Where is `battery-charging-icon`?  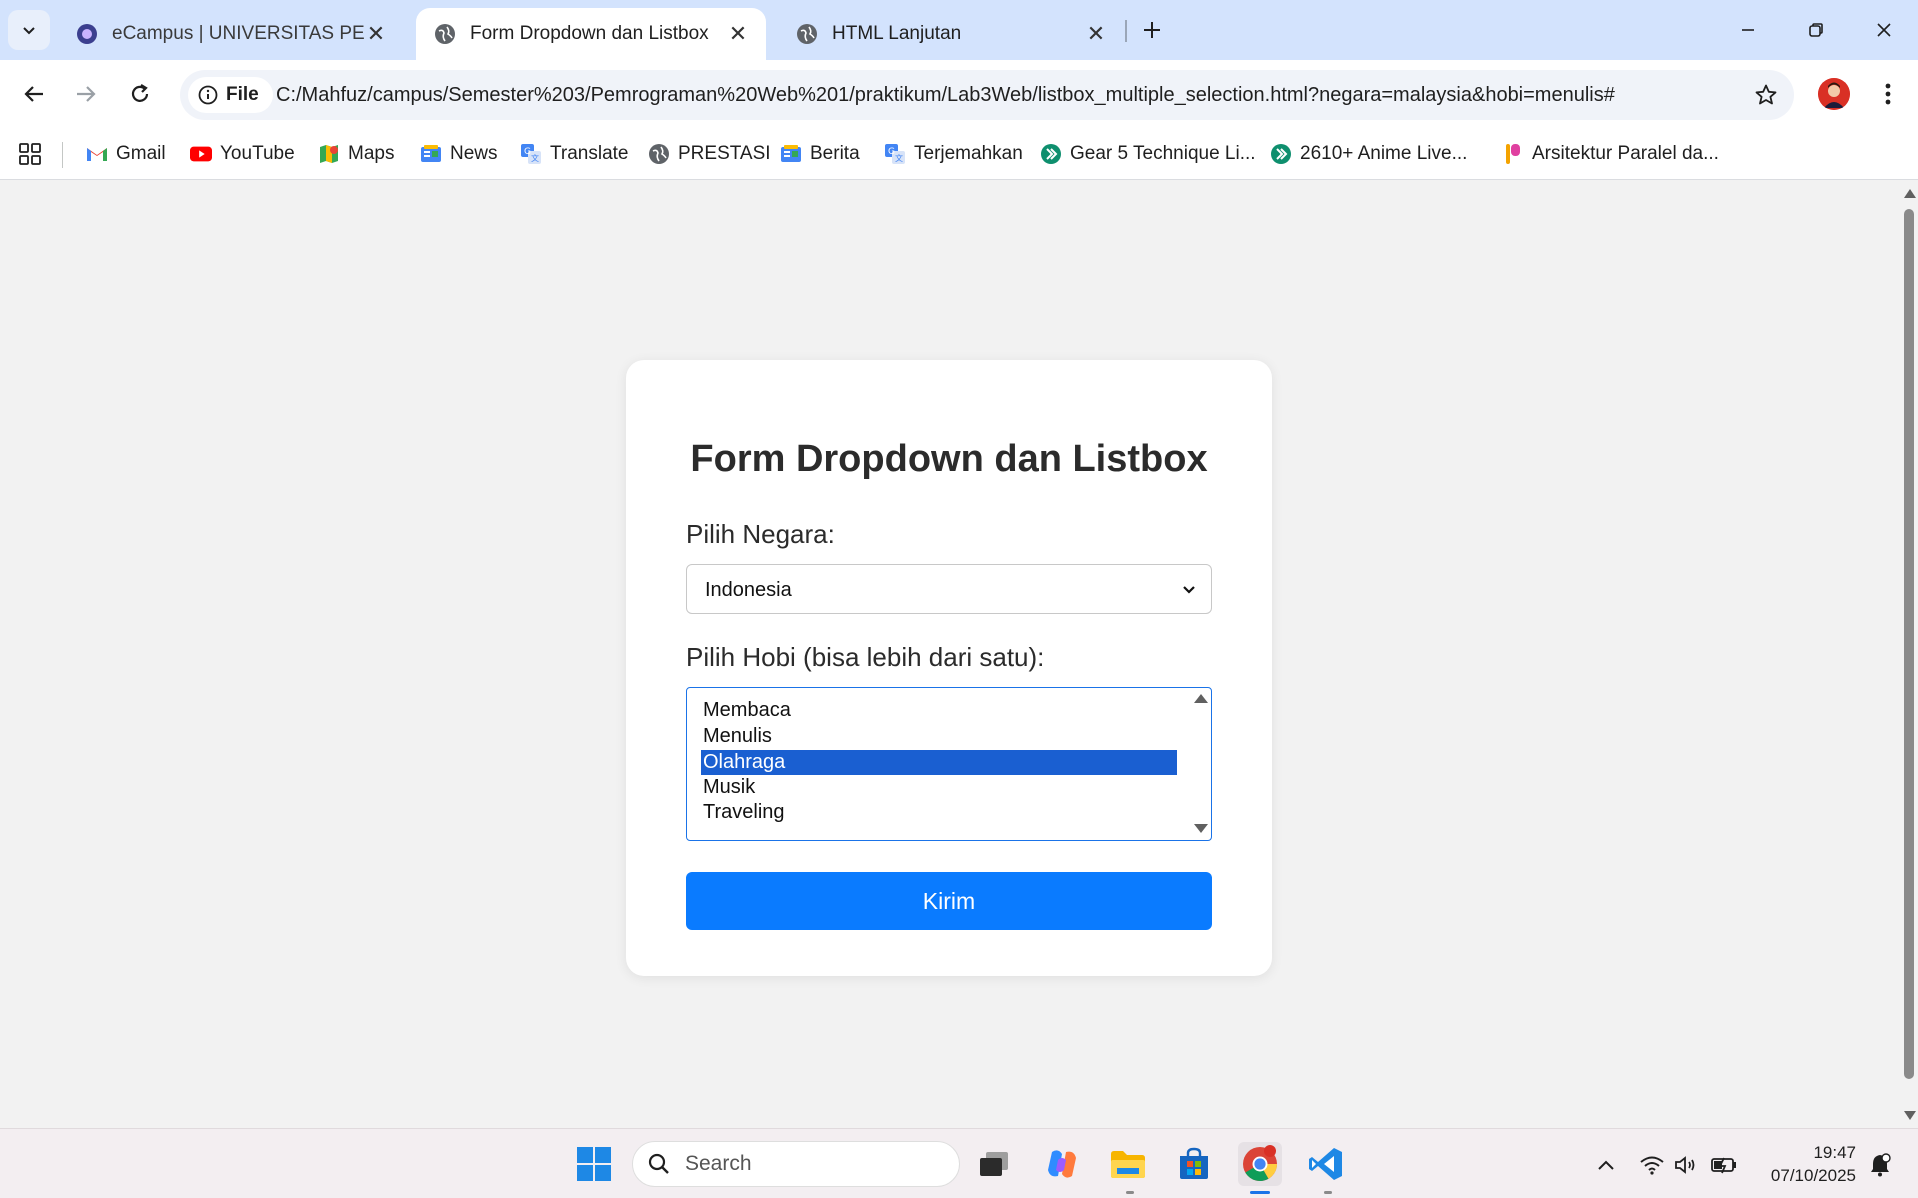 battery-charging-icon is located at coordinates (1723, 1165).